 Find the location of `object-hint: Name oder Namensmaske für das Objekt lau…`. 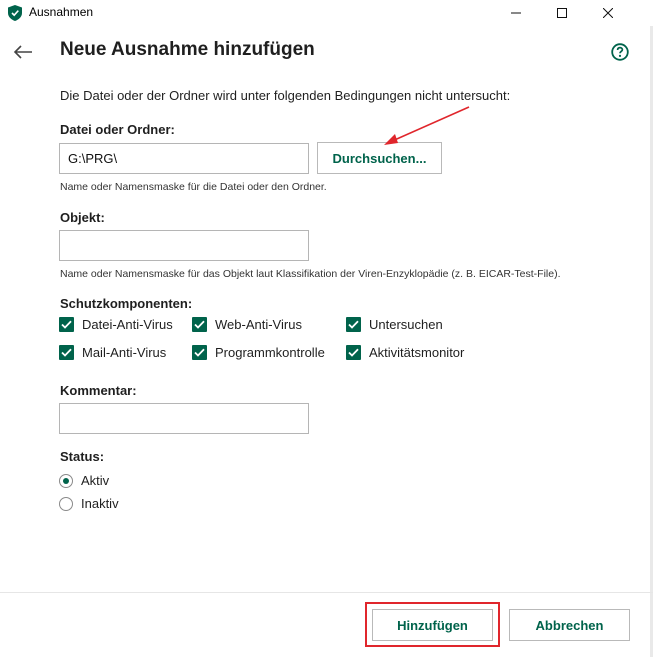

object-hint: Name oder Namensmaske für das Objekt lau… is located at coordinates (310, 274).